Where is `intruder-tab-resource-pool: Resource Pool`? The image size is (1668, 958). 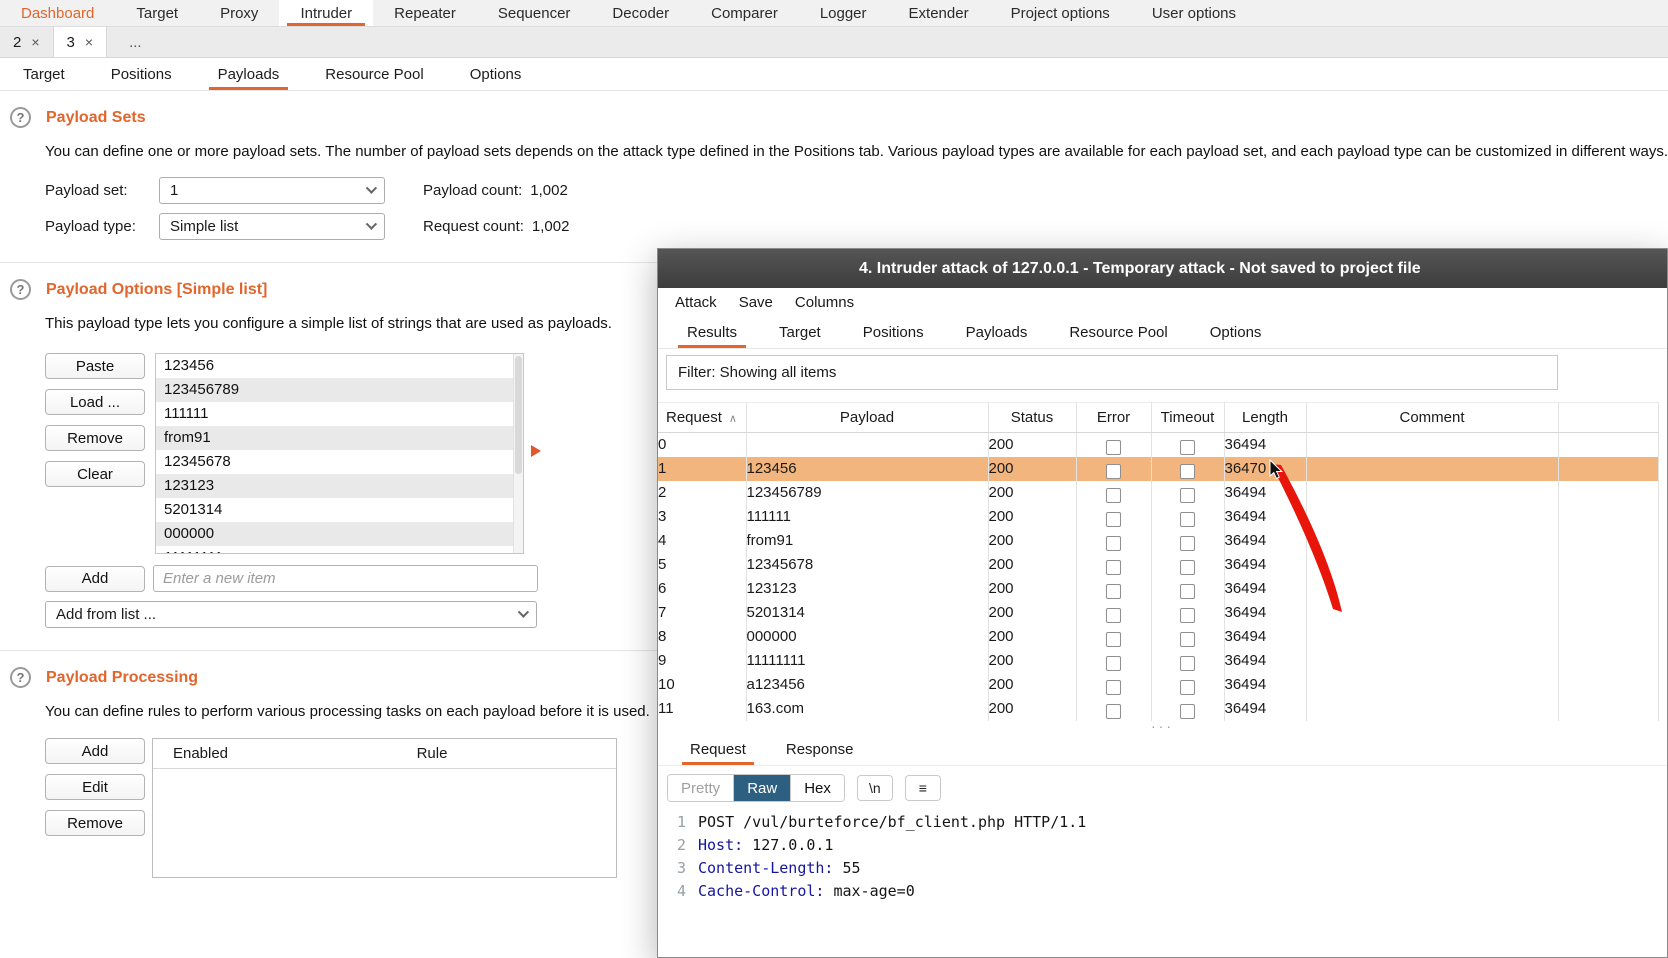
intruder-tab-resource-pool: Resource Pool is located at coordinates (374, 74).